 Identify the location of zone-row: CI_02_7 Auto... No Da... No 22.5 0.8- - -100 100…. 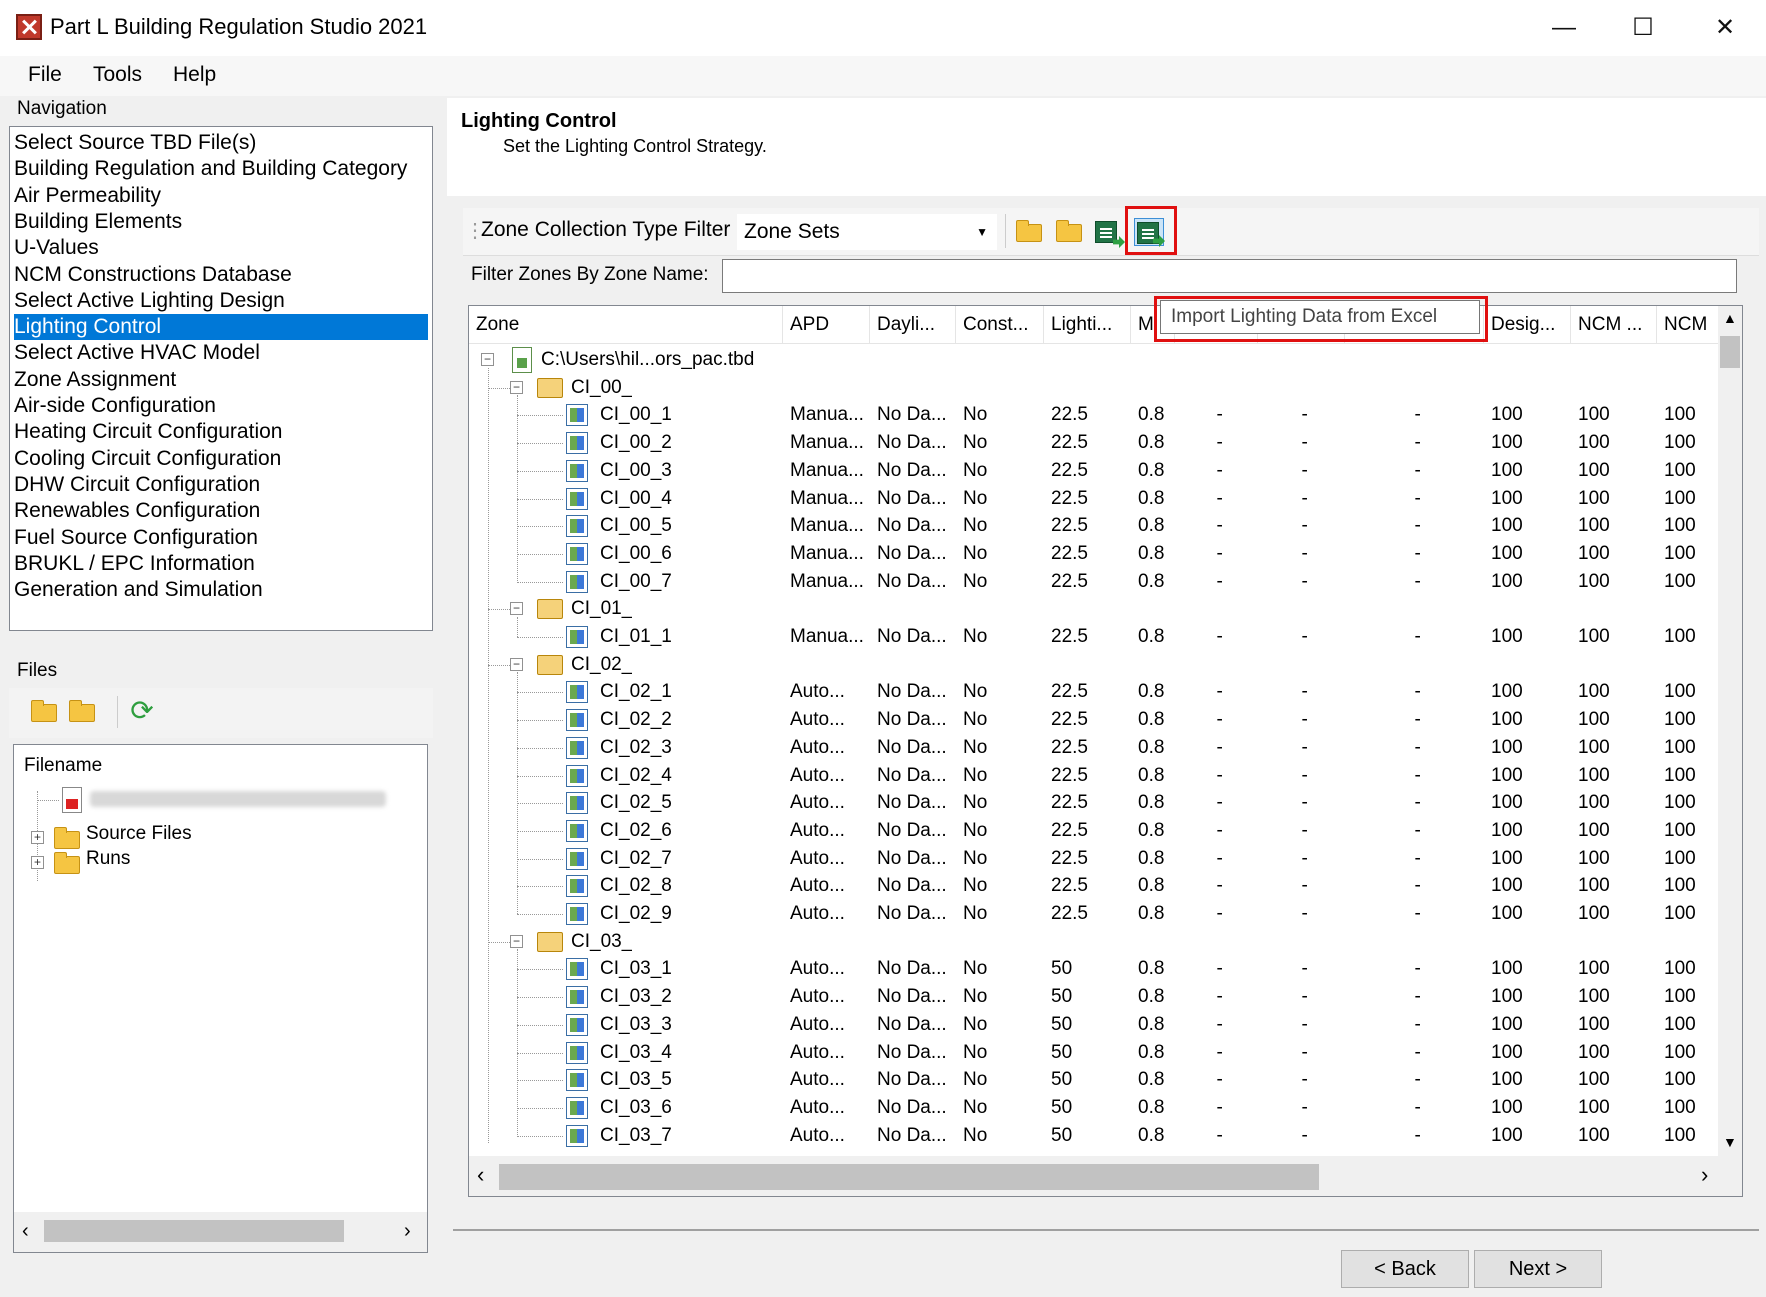
(1094, 859).